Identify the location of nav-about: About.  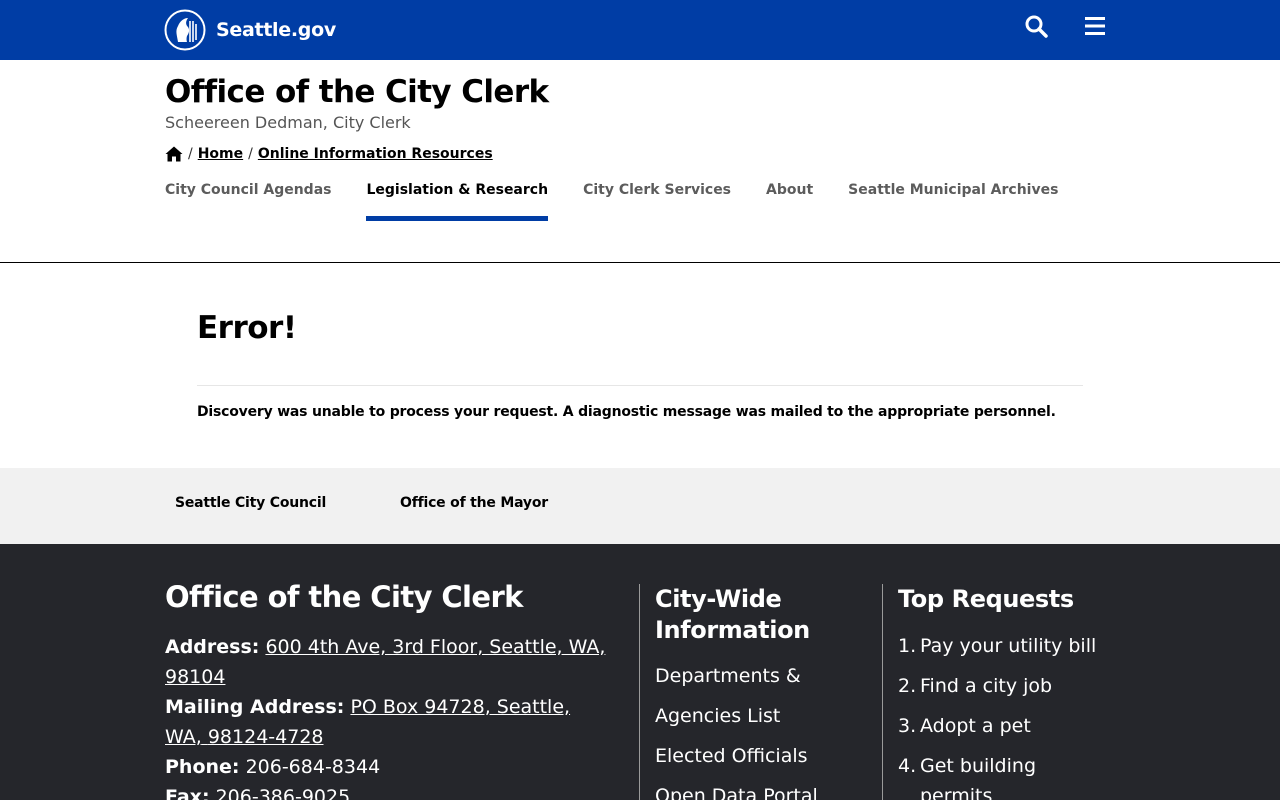
(789, 202).